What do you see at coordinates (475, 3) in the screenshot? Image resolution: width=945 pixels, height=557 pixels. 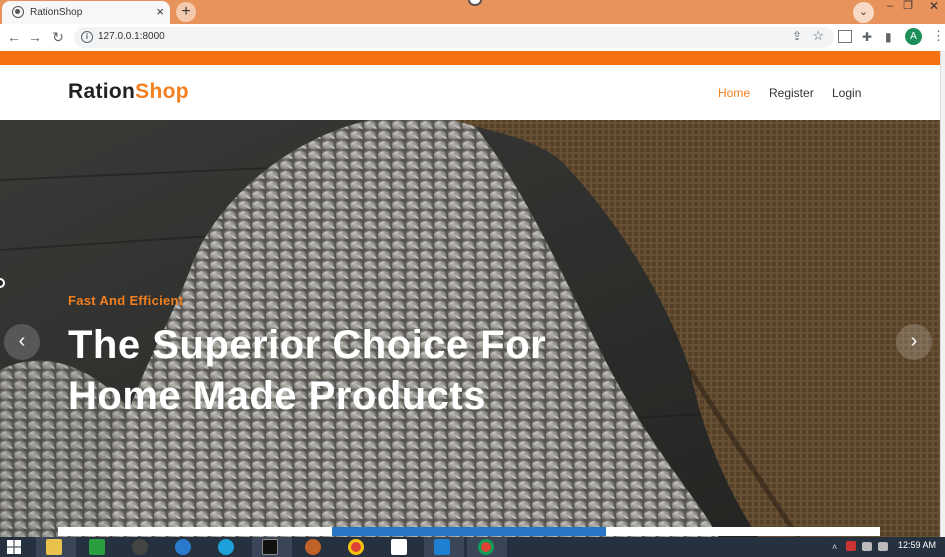 I see `camera-indicator-icon` at bounding box center [475, 3].